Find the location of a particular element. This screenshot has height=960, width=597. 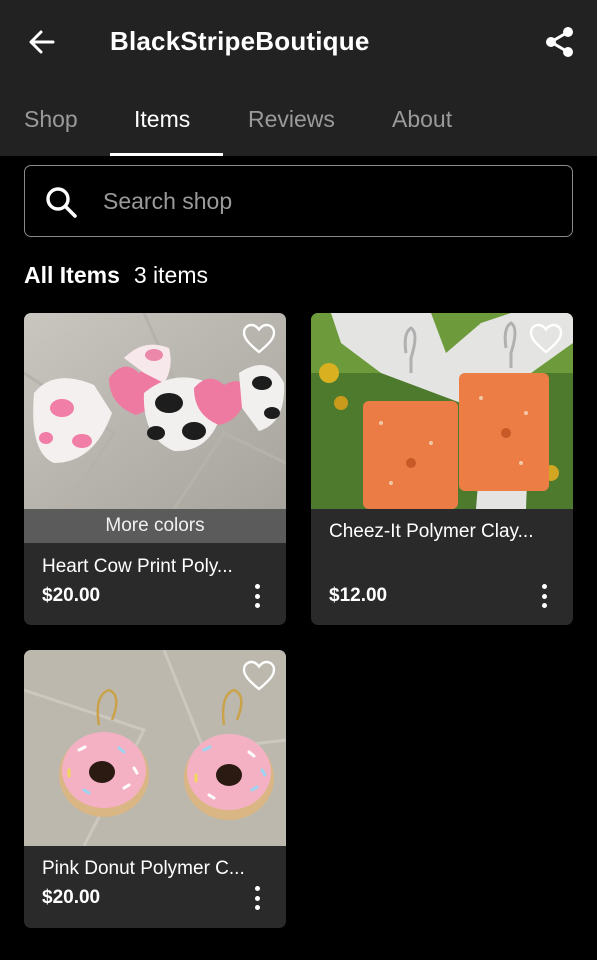

section-title: All Items is located at coordinates (72, 275).